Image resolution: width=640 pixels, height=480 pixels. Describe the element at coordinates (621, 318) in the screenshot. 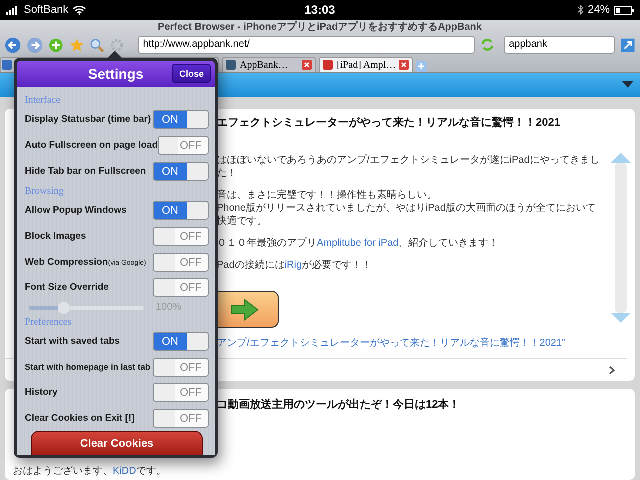

I see `scroll-down-icon` at that location.